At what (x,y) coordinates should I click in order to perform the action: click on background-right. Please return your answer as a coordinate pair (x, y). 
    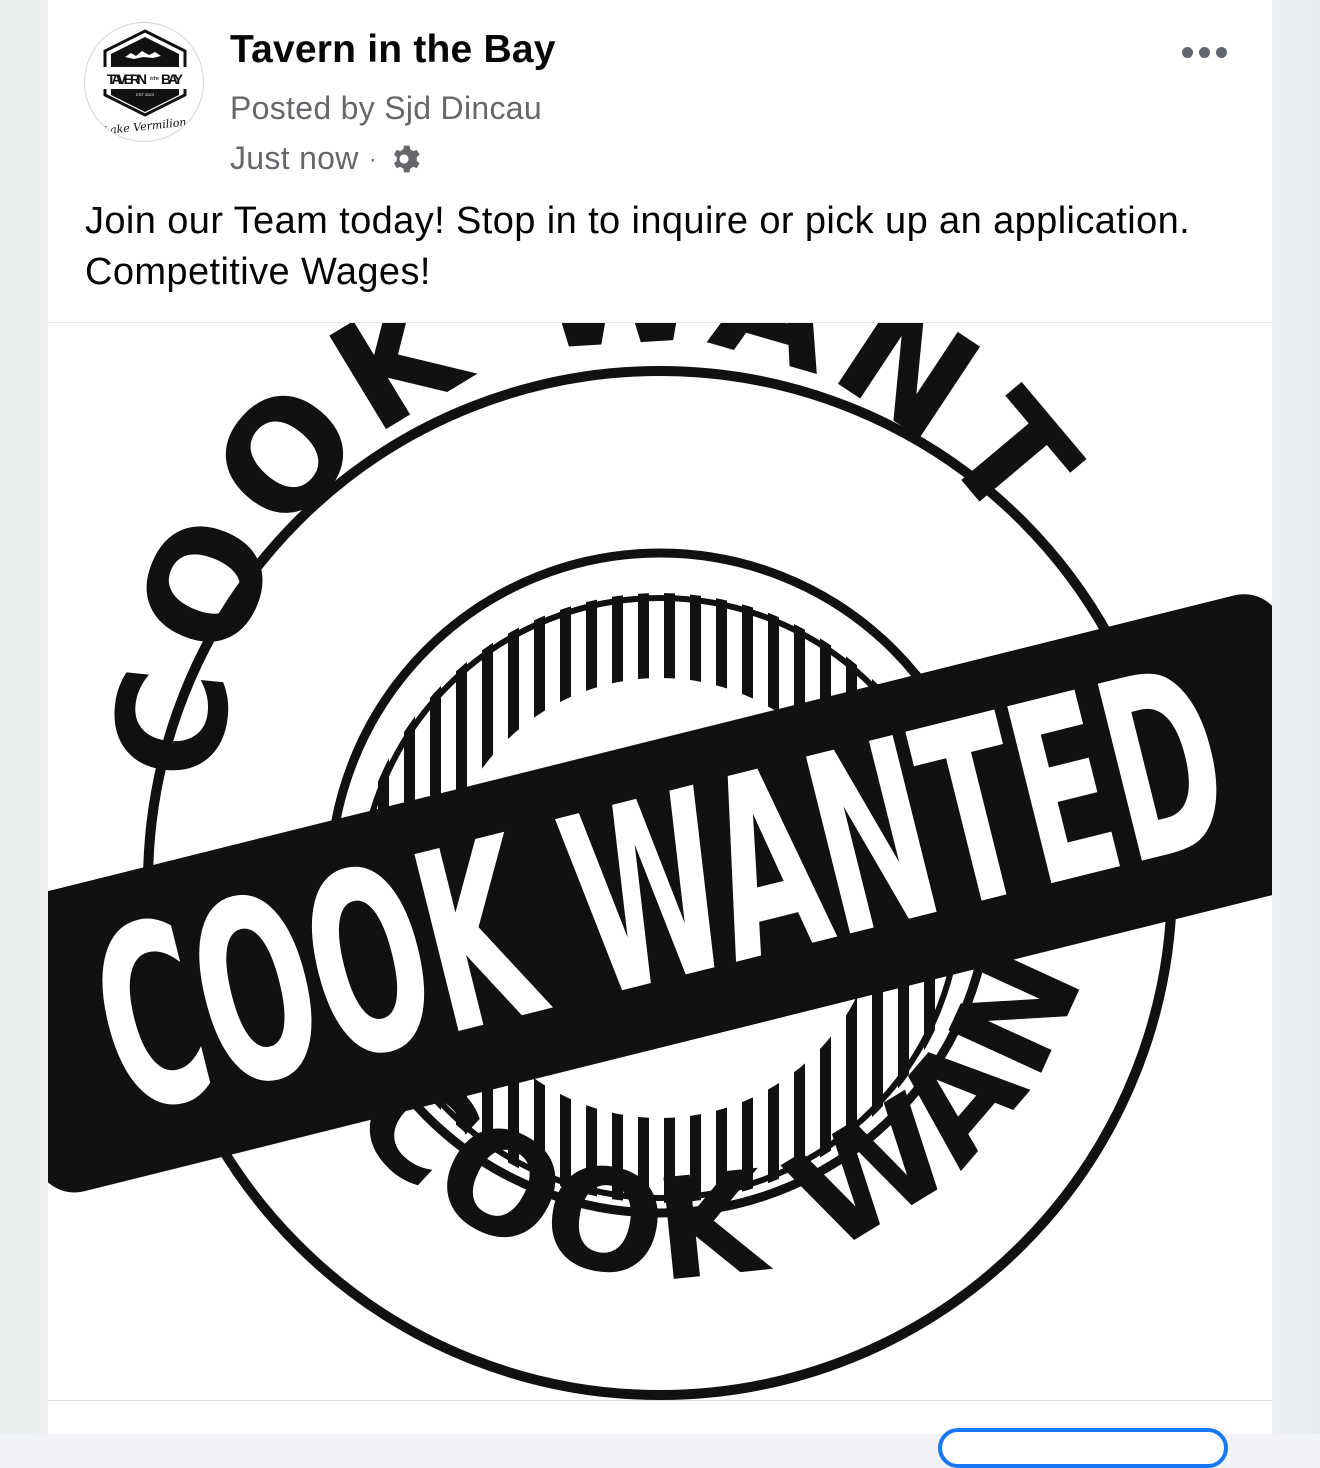
    Looking at the image, I should click on (1296, 717).